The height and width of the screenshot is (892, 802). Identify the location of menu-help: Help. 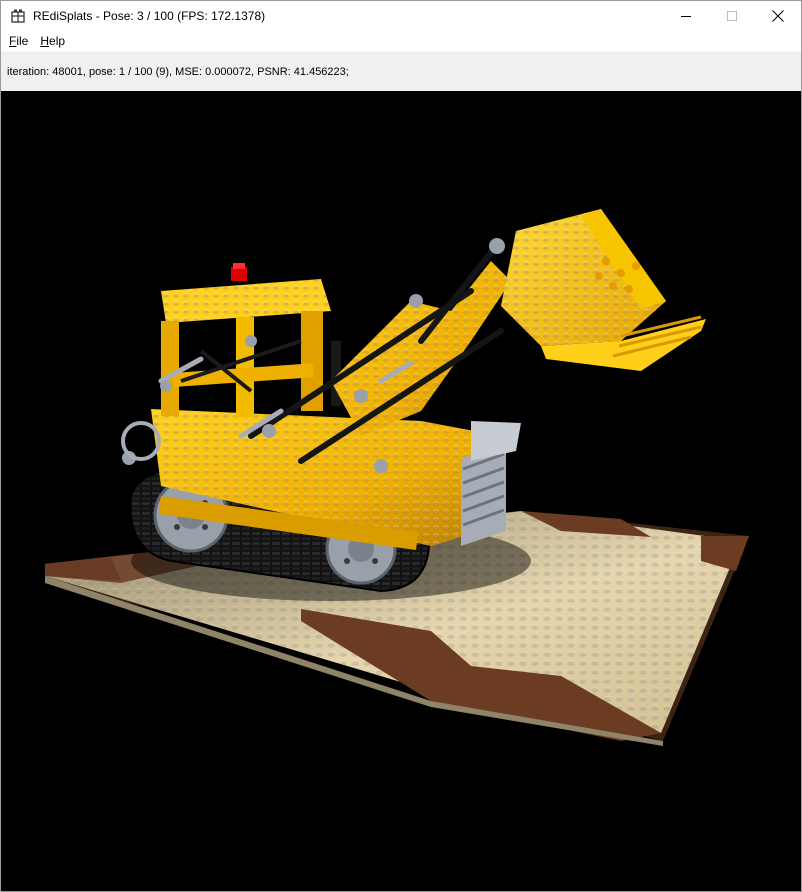
(52, 41).